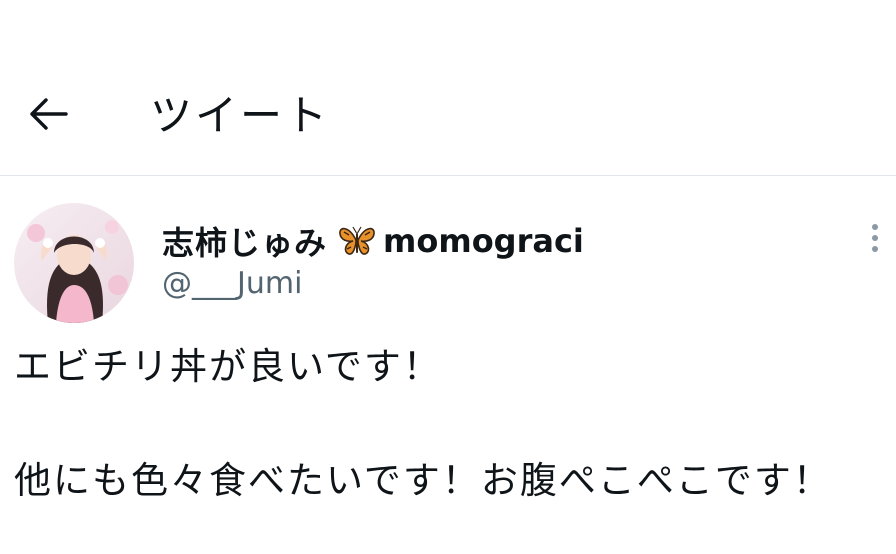 The image size is (896, 554). Describe the element at coordinates (240, 115) in the screenshot. I see `page-title: ツイート` at that location.